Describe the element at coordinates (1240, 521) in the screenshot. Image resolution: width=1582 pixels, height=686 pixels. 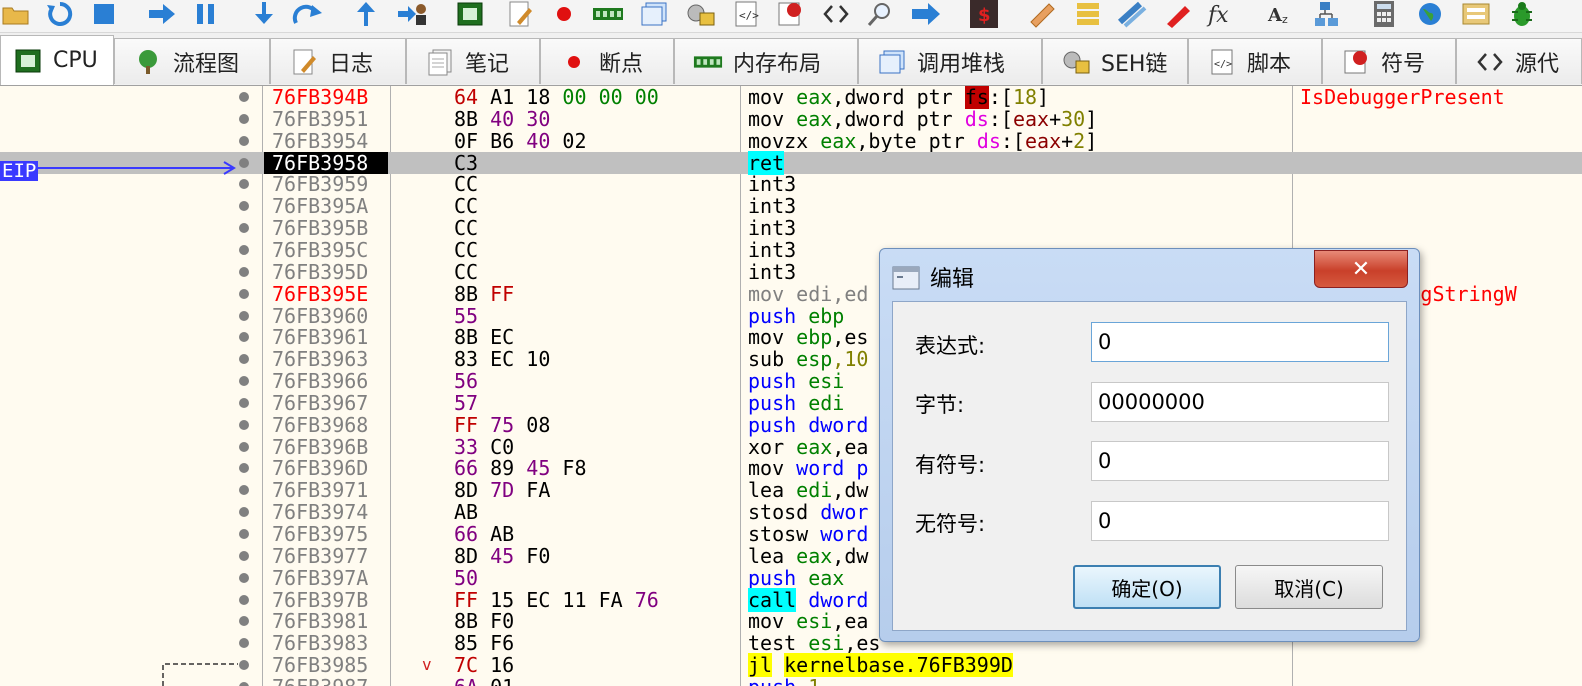
I see `unsigned-input: 0` at that location.